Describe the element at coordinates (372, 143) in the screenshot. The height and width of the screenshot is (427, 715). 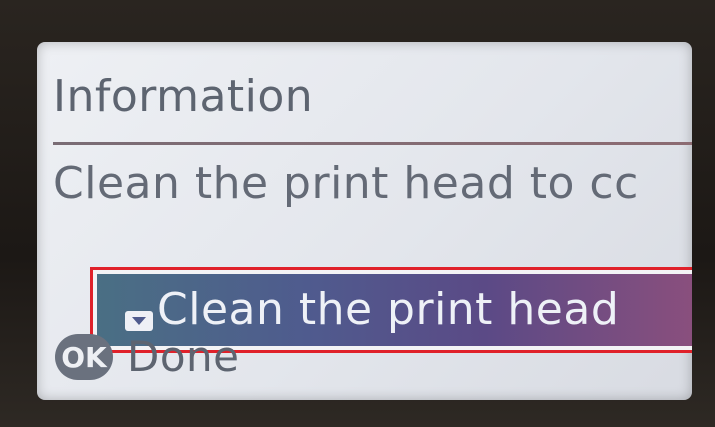
I see `title-divider` at that location.